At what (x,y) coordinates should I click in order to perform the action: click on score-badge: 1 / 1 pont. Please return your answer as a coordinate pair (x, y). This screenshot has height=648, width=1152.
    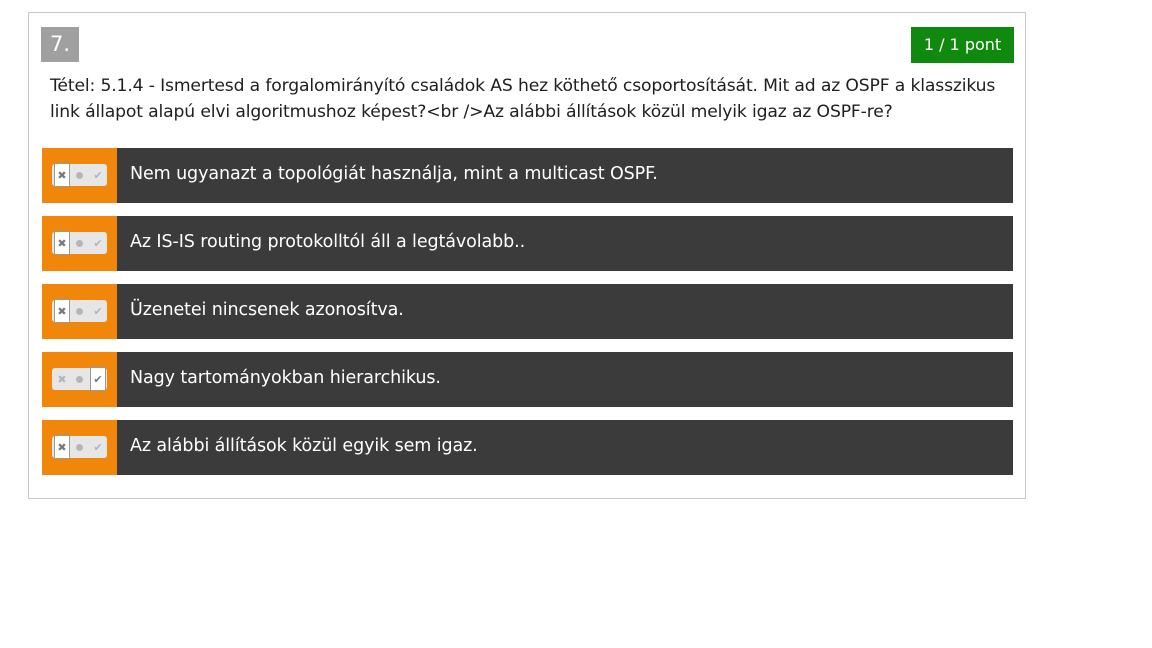
    Looking at the image, I should click on (962, 45).